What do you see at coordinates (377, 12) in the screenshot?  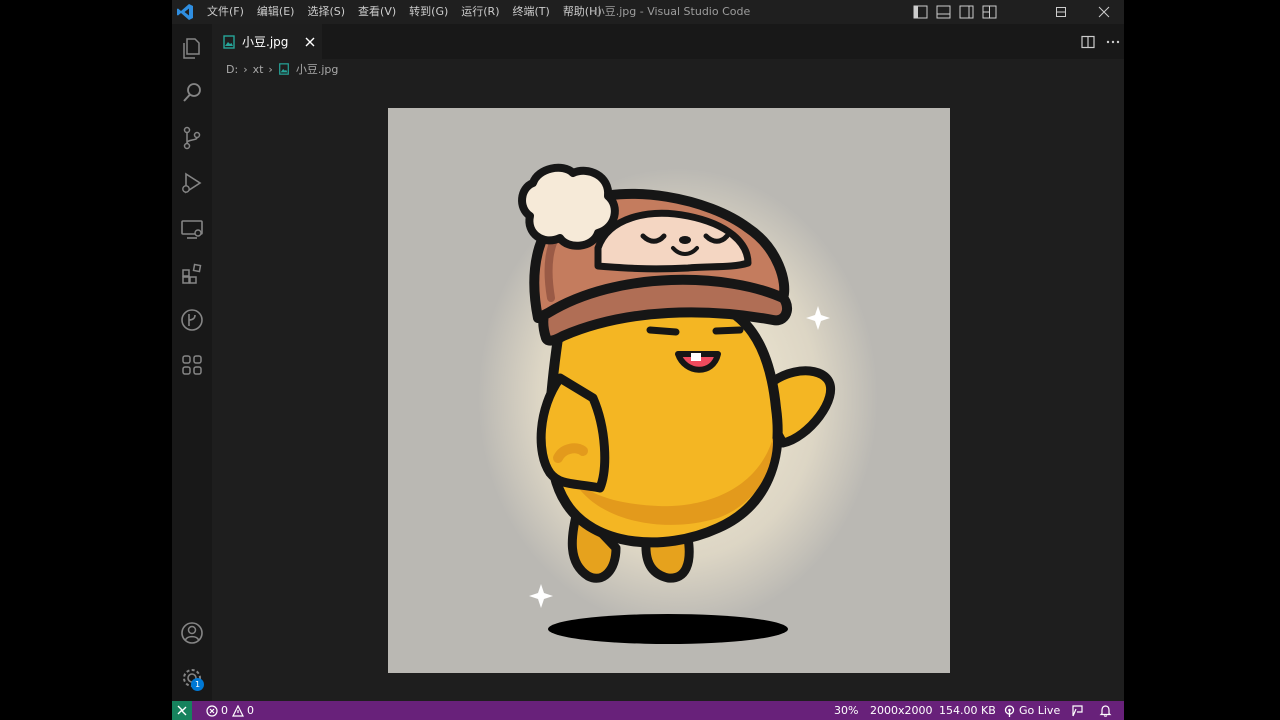 I see `menu-view: 查看(V)` at bounding box center [377, 12].